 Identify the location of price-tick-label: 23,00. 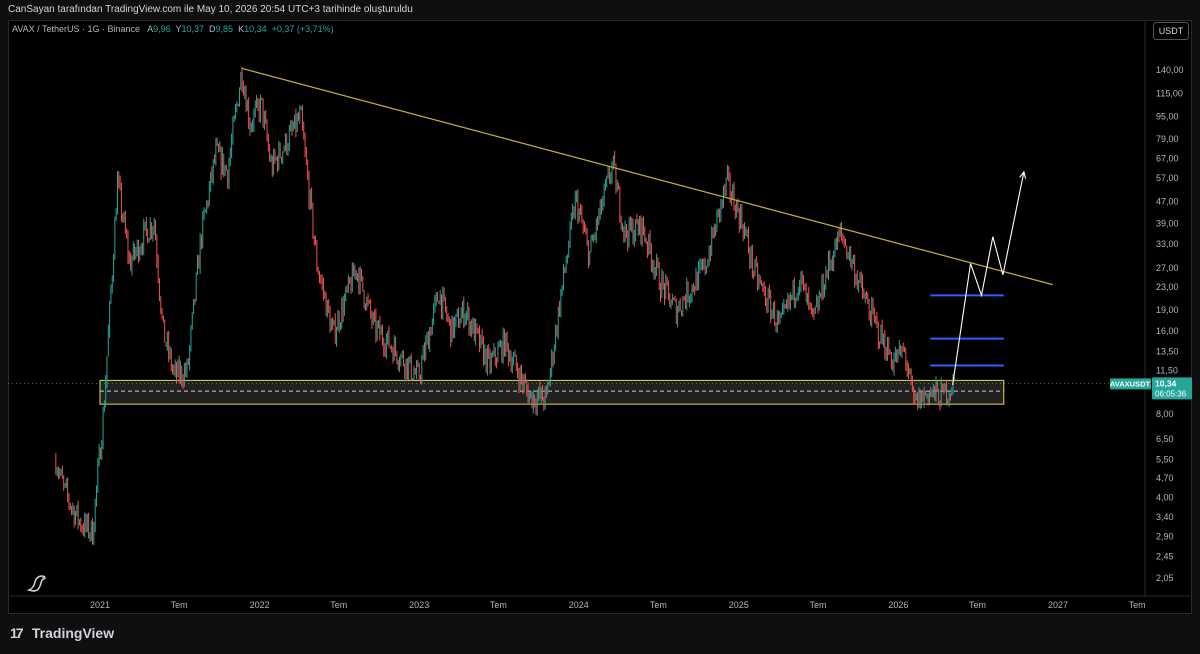
(1167, 287).